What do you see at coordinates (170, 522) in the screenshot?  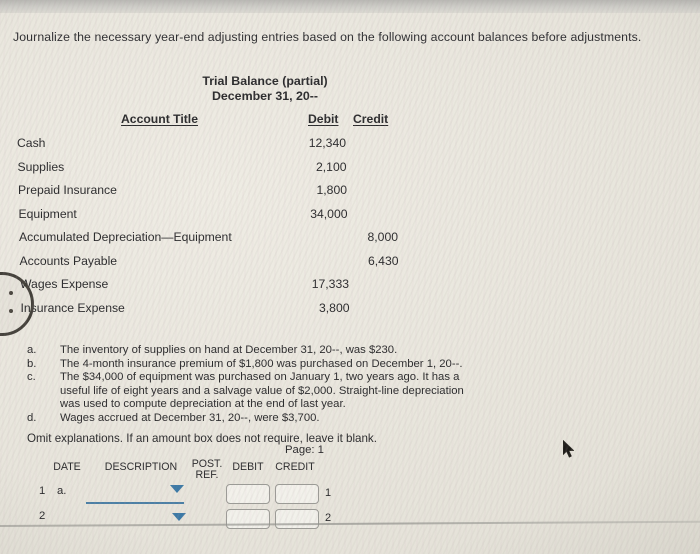 I see `journal-row: 2 2` at bounding box center [170, 522].